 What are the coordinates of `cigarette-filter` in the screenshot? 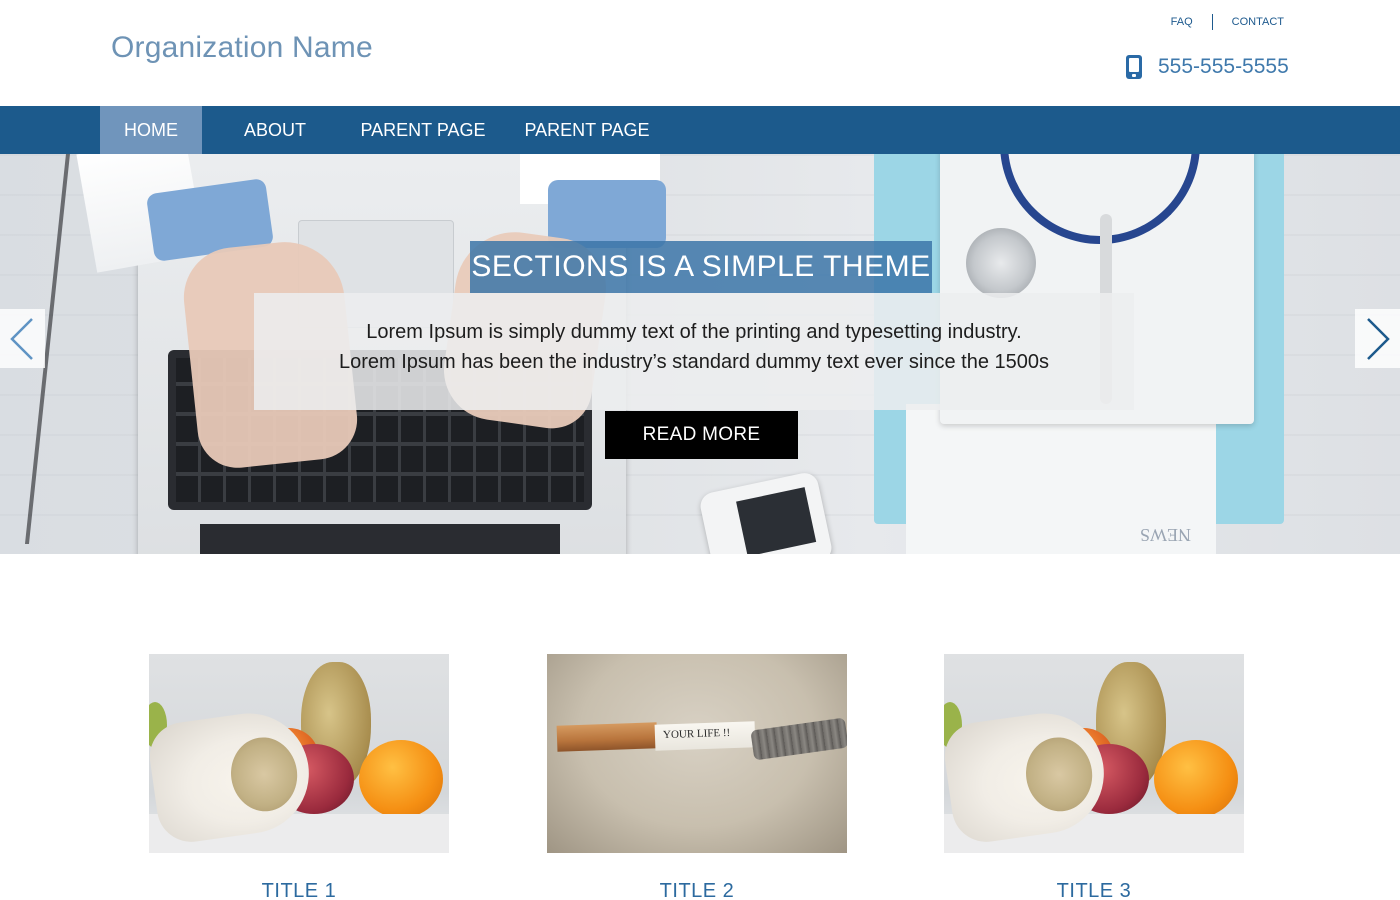 It's located at (607, 737).